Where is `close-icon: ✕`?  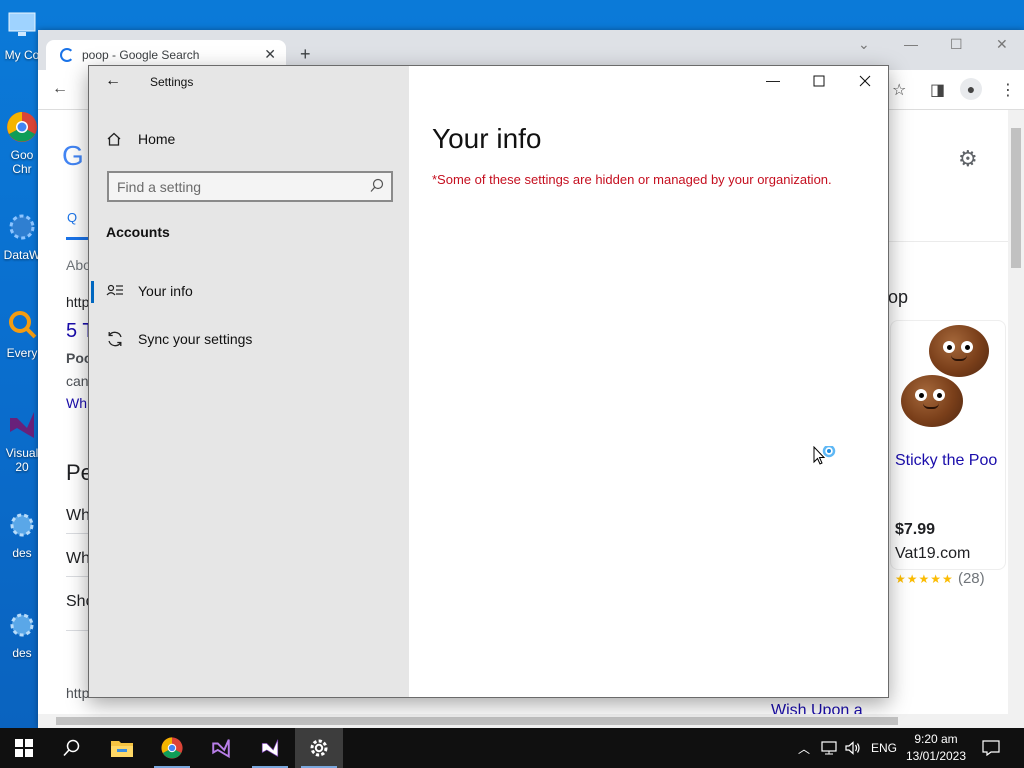
close-icon: ✕ is located at coordinates (1002, 44).